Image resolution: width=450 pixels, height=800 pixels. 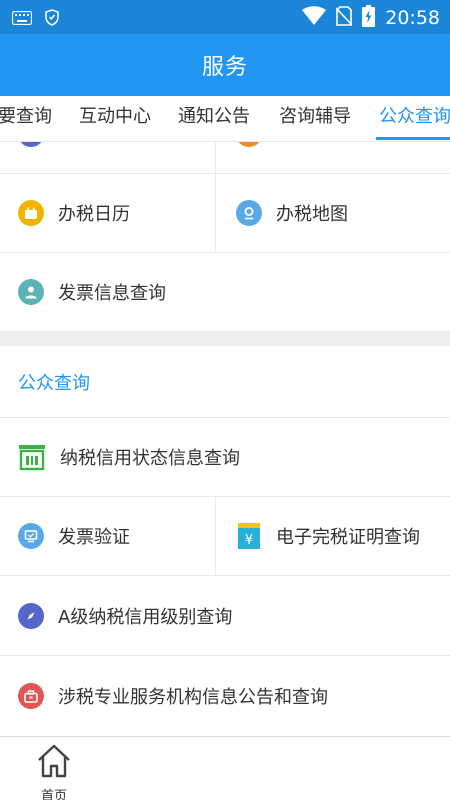 I want to click on battery-charging-icon, so click(x=369, y=18).